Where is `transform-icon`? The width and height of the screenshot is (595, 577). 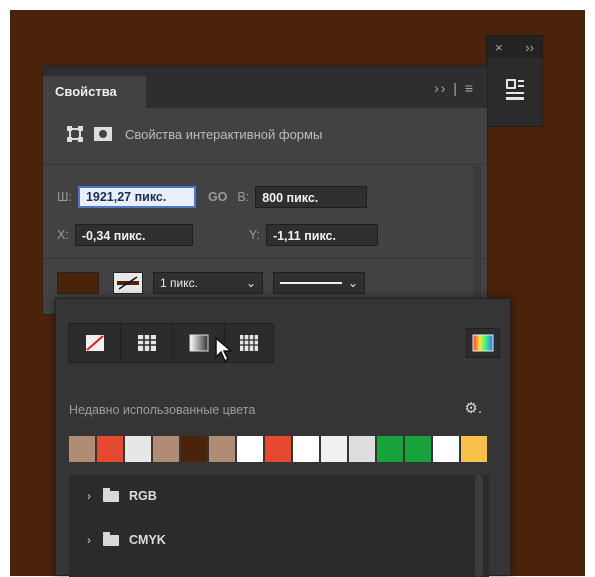
transform-icon is located at coordinates (75, 134).